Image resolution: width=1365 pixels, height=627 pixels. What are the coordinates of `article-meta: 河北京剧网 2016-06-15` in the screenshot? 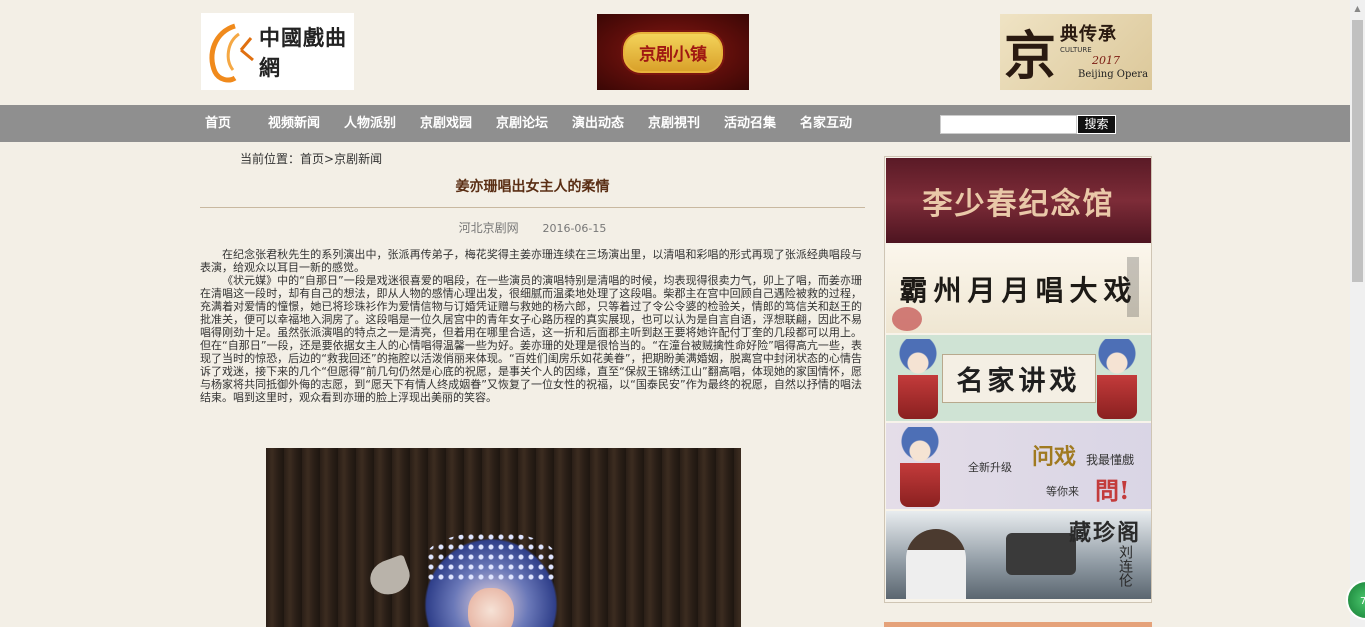 It's located at (532, 227).